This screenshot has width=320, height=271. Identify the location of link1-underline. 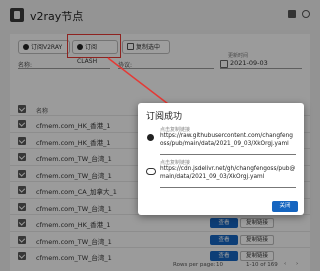
(228, 154).